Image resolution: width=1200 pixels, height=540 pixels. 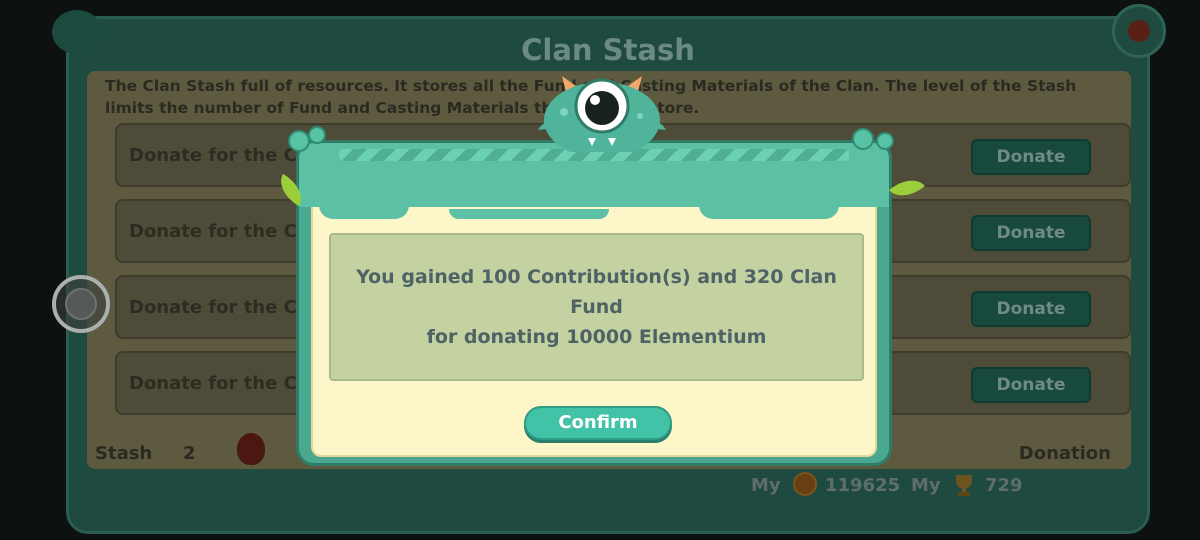 What do you see at coordinates (77, 32) in the screenshot?
I see `corner-ornament` at bounding box center [77, 32].